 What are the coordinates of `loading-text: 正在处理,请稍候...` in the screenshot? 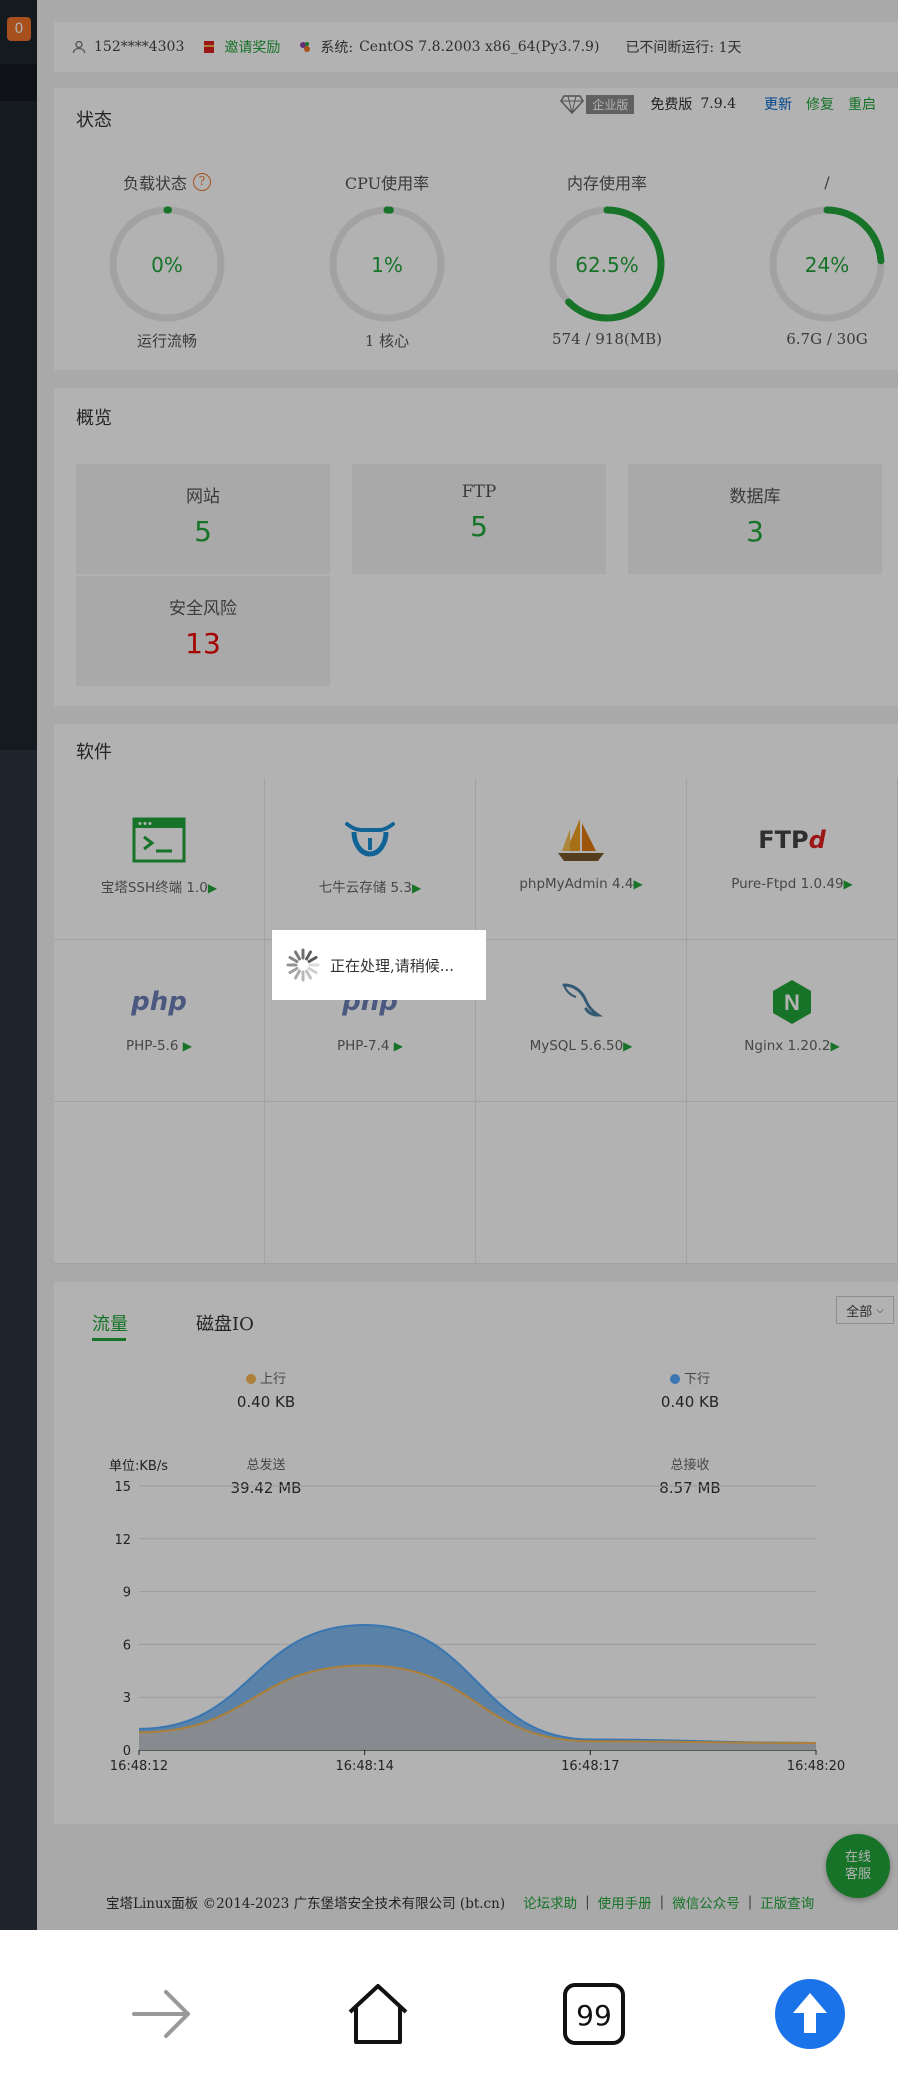 It's located at (392, 965).